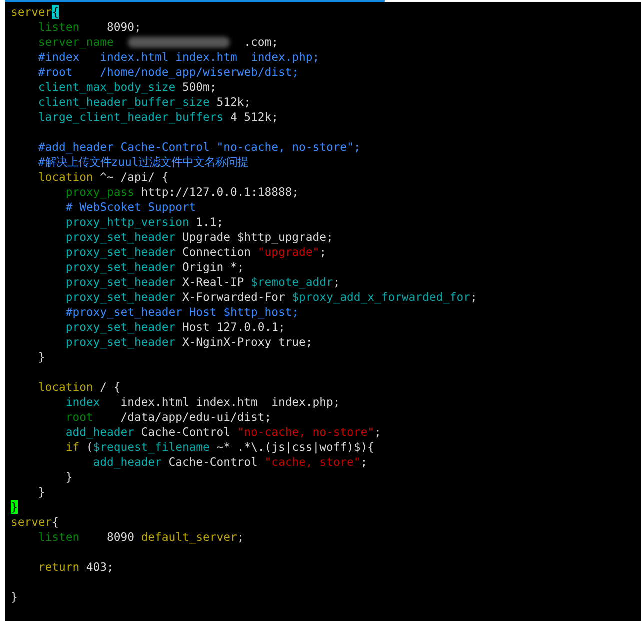 Image resolution: width=641 pixels, height=621 pixels. I want to click on code-line: return 403;, so click(75, 567).